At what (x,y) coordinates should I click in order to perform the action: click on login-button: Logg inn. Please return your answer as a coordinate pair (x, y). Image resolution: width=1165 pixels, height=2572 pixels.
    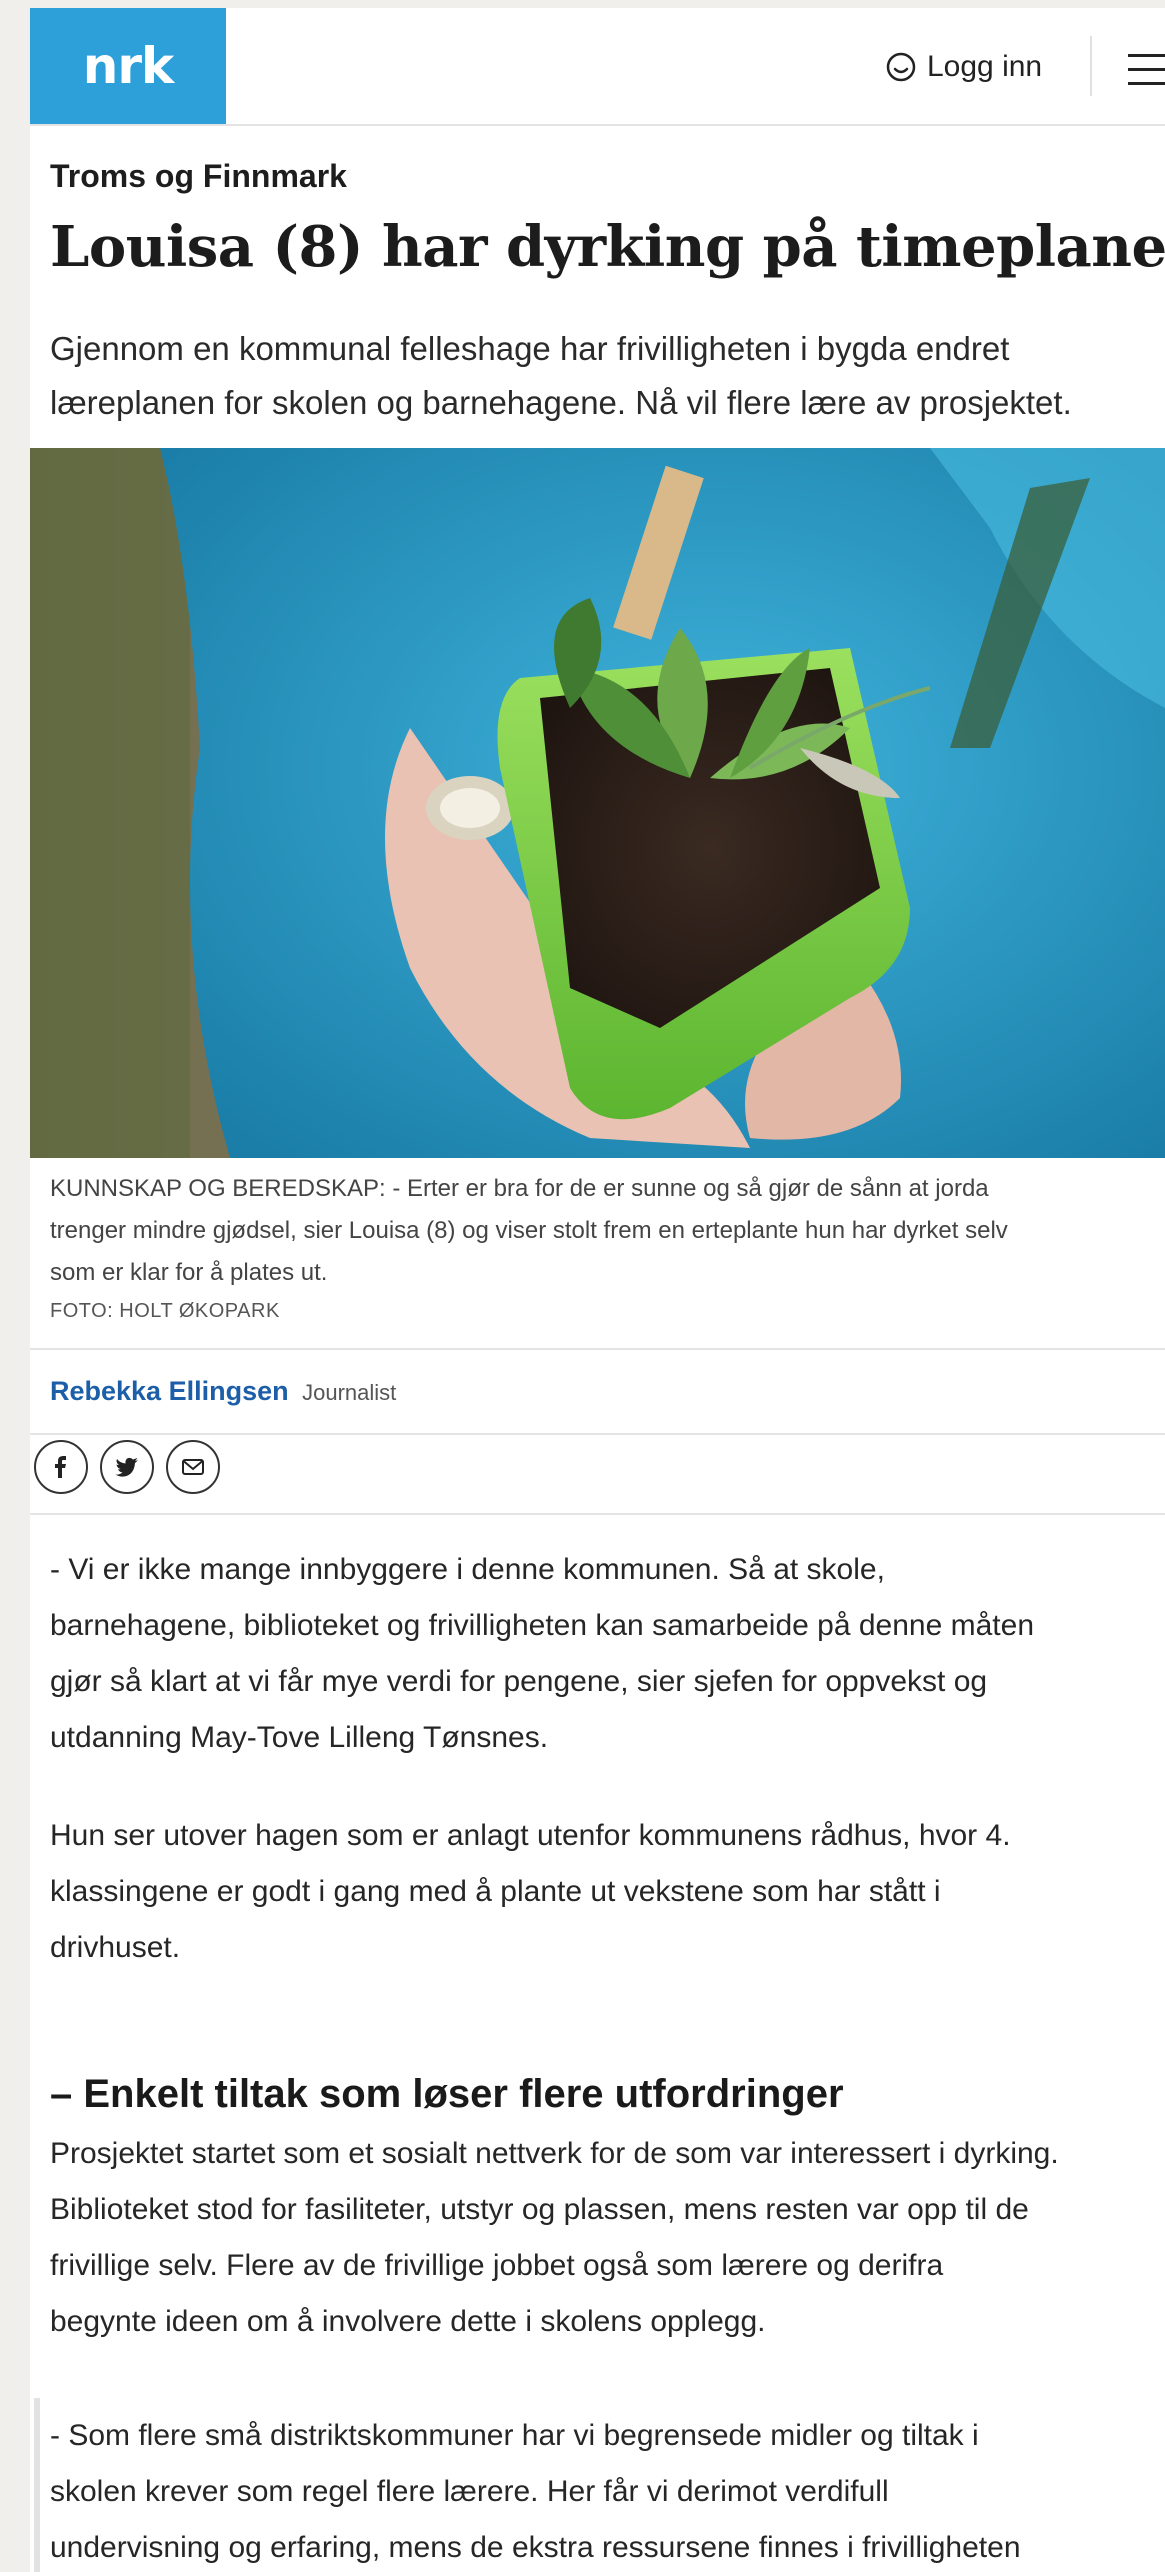
    Looking at the image, I should click on (963, 67).